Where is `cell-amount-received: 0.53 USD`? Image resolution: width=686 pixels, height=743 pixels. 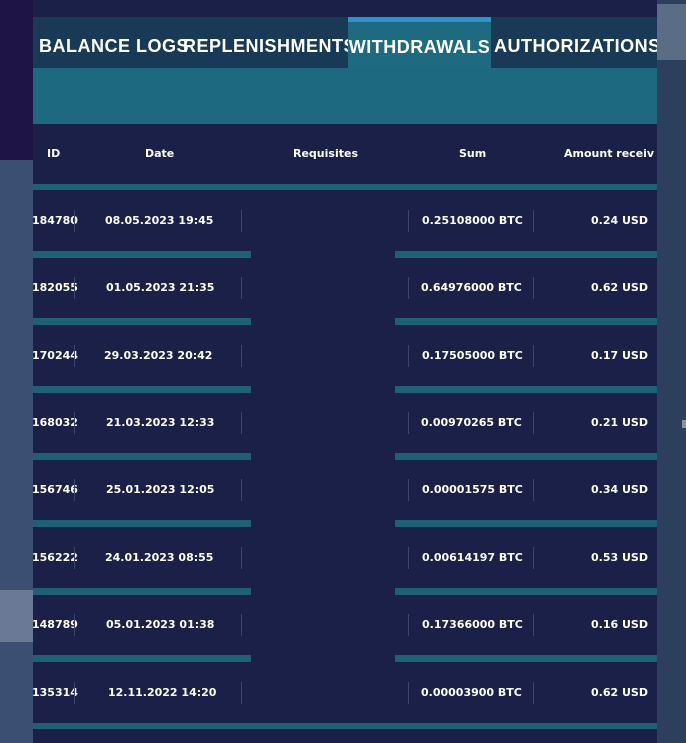
cell-amount-received: 0.53 USD is located at coordinates (619, 557).